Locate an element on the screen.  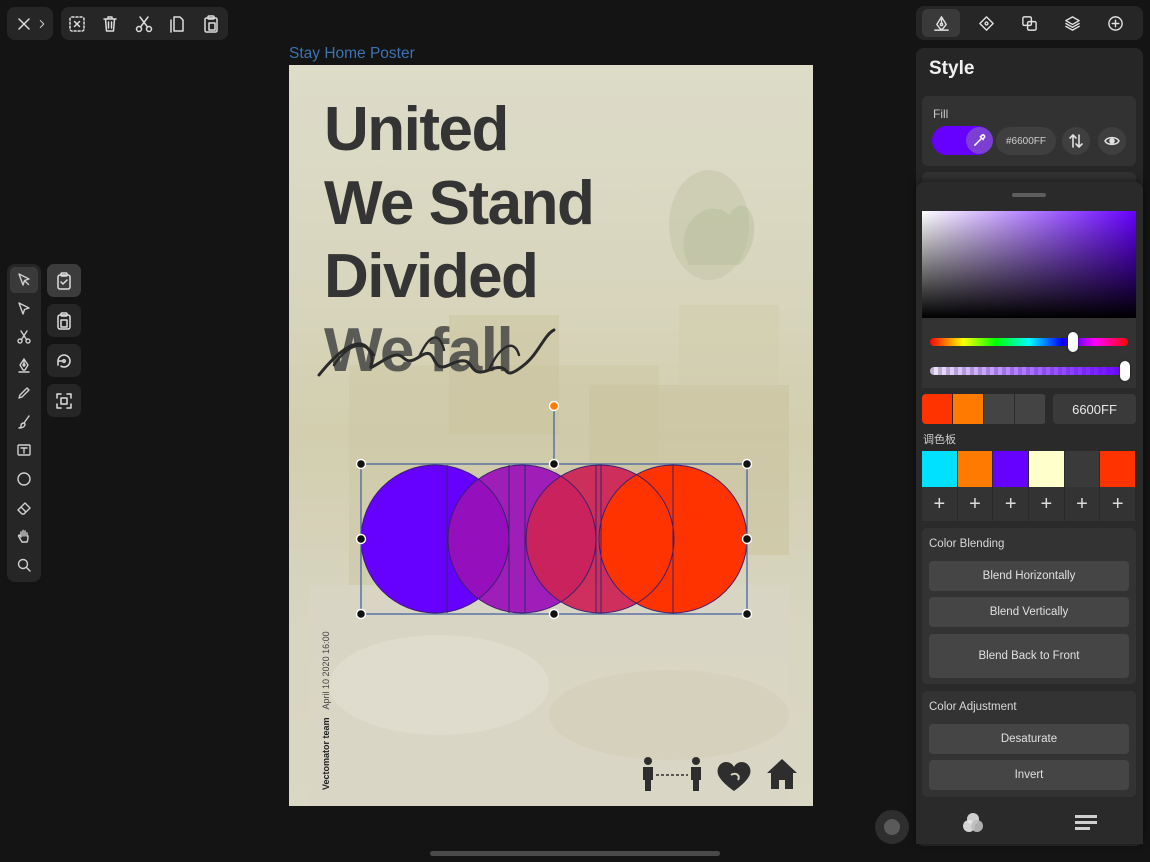
blend-vertically-button: Blend Vertically is located at coordinates (1029, 612).